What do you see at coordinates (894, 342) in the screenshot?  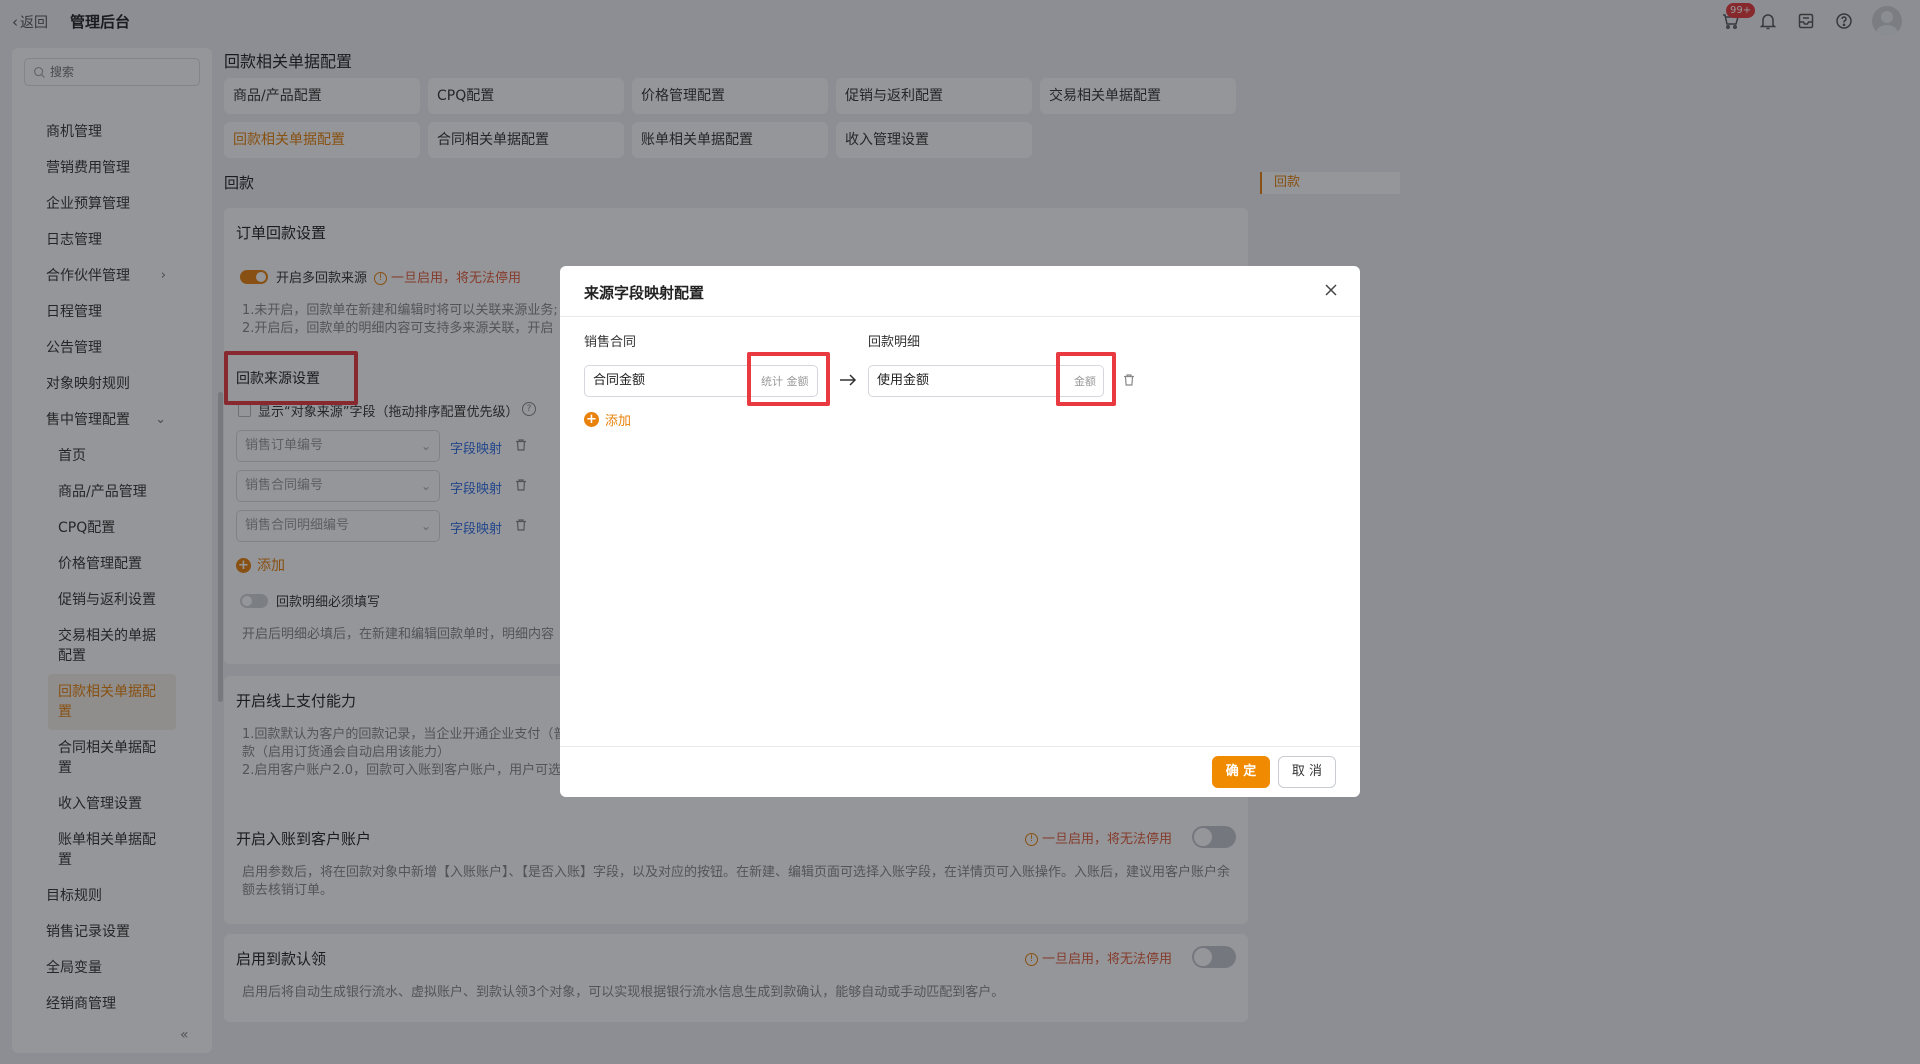 I see `target-object-label: 回款明细` at bounding box center [894, 342].